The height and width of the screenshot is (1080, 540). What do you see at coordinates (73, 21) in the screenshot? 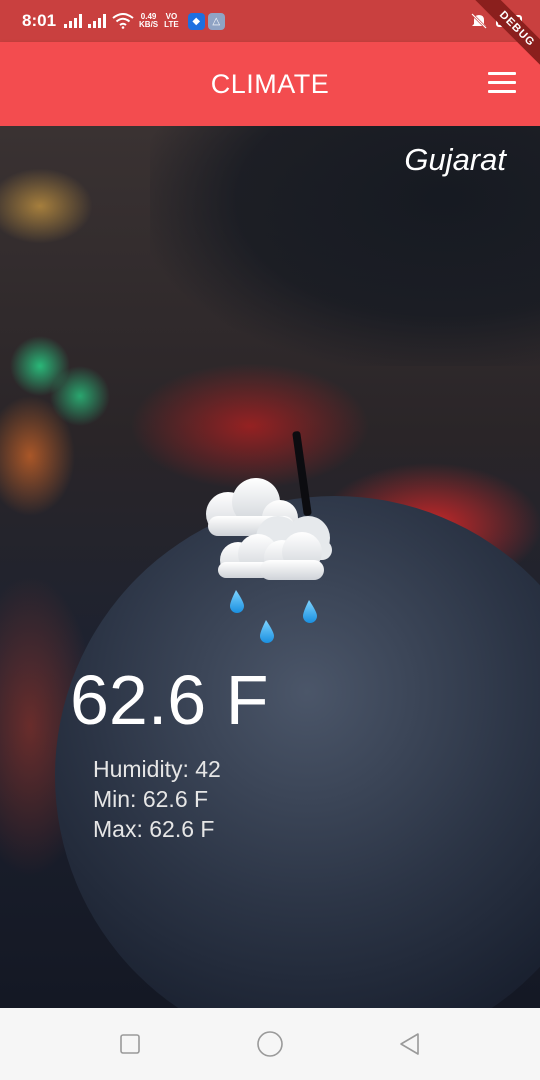
I see `signal-icon` at bounding box center [73, 21].